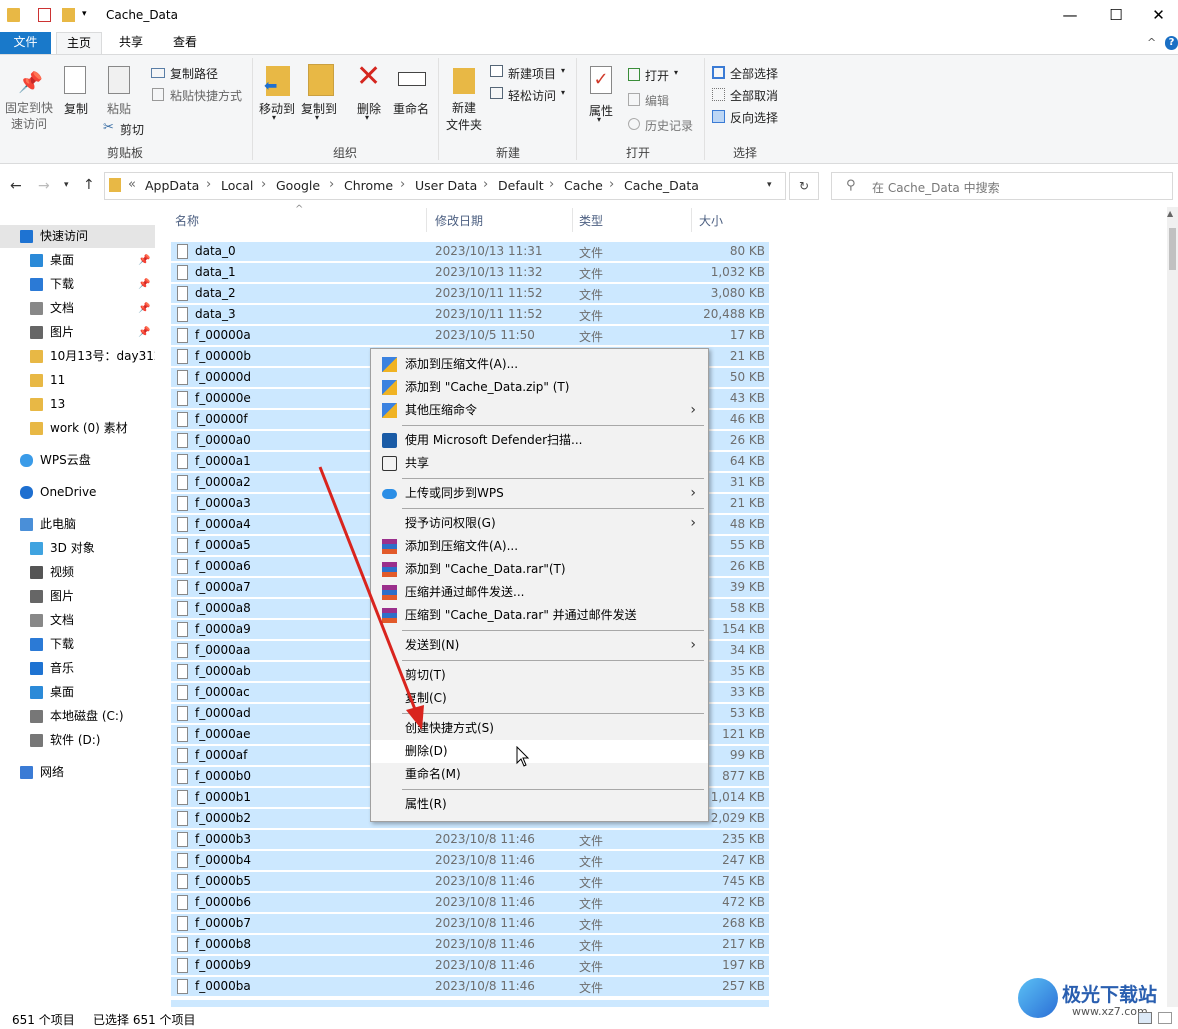  Describe the element at coordinates (77, 716) in the screenshot. I see `sidebar-item: 本地磁盘 (C:)` at that location.